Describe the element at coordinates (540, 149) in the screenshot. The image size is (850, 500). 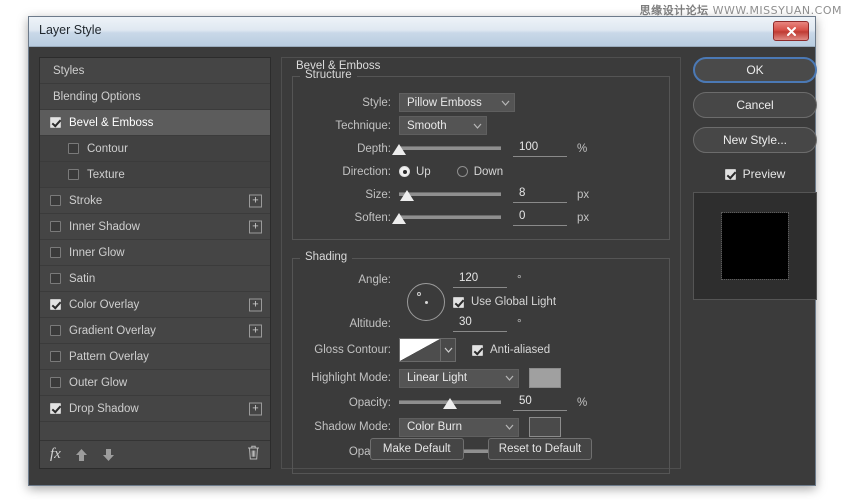
I see `depth-input: 100` at that location.